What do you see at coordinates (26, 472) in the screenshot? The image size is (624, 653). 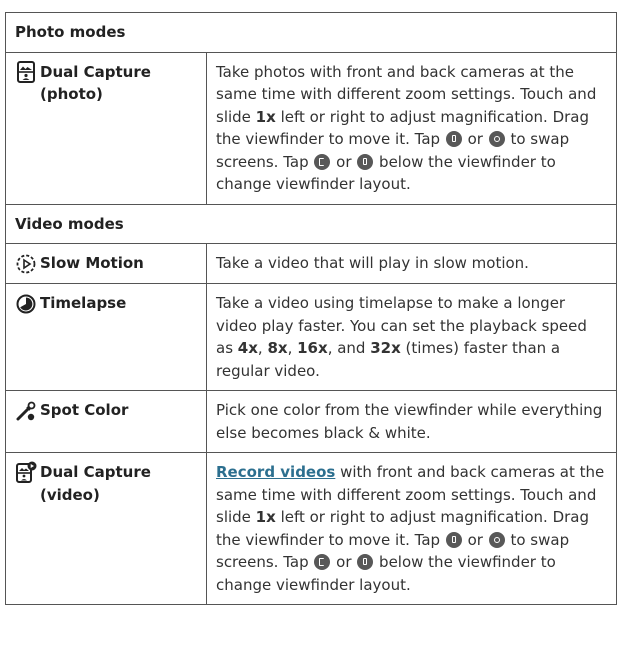 I see `dual-capture-video-icon` at bounding box center [26, 472].